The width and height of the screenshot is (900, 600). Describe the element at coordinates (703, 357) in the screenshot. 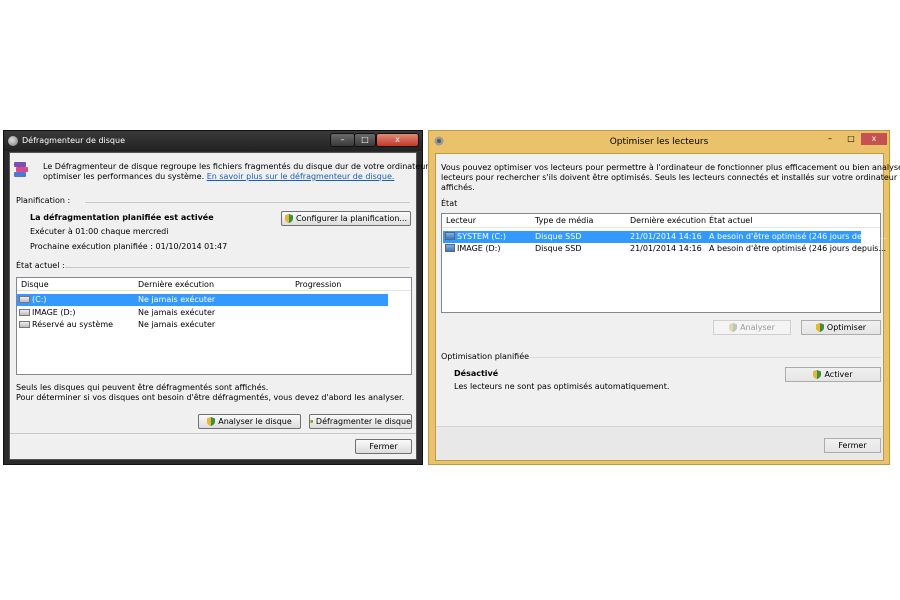

I see `scheduled-divider` at that location.